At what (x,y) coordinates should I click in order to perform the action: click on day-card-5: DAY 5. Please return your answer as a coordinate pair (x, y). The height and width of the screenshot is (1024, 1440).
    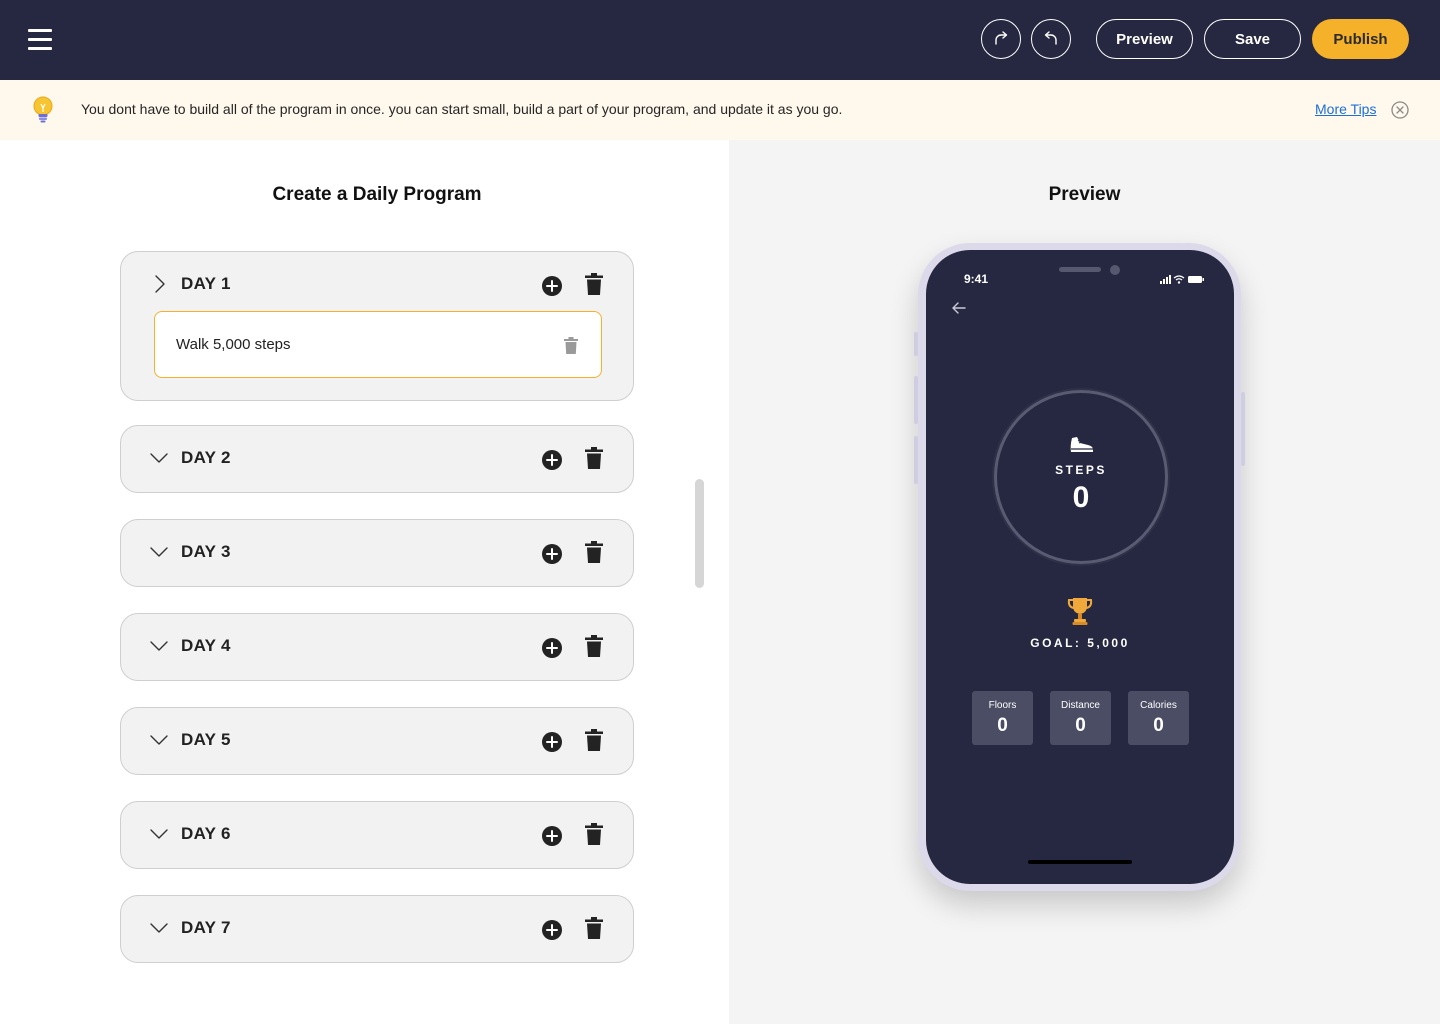
    Looking at the image, I should click on (377, 741).